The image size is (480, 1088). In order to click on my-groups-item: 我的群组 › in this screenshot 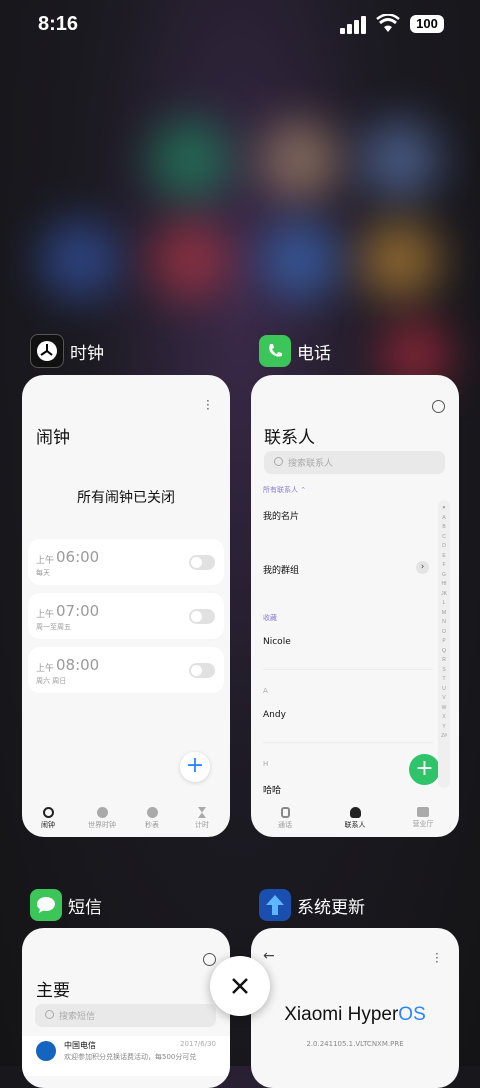, I will do `click(346, 569)`.